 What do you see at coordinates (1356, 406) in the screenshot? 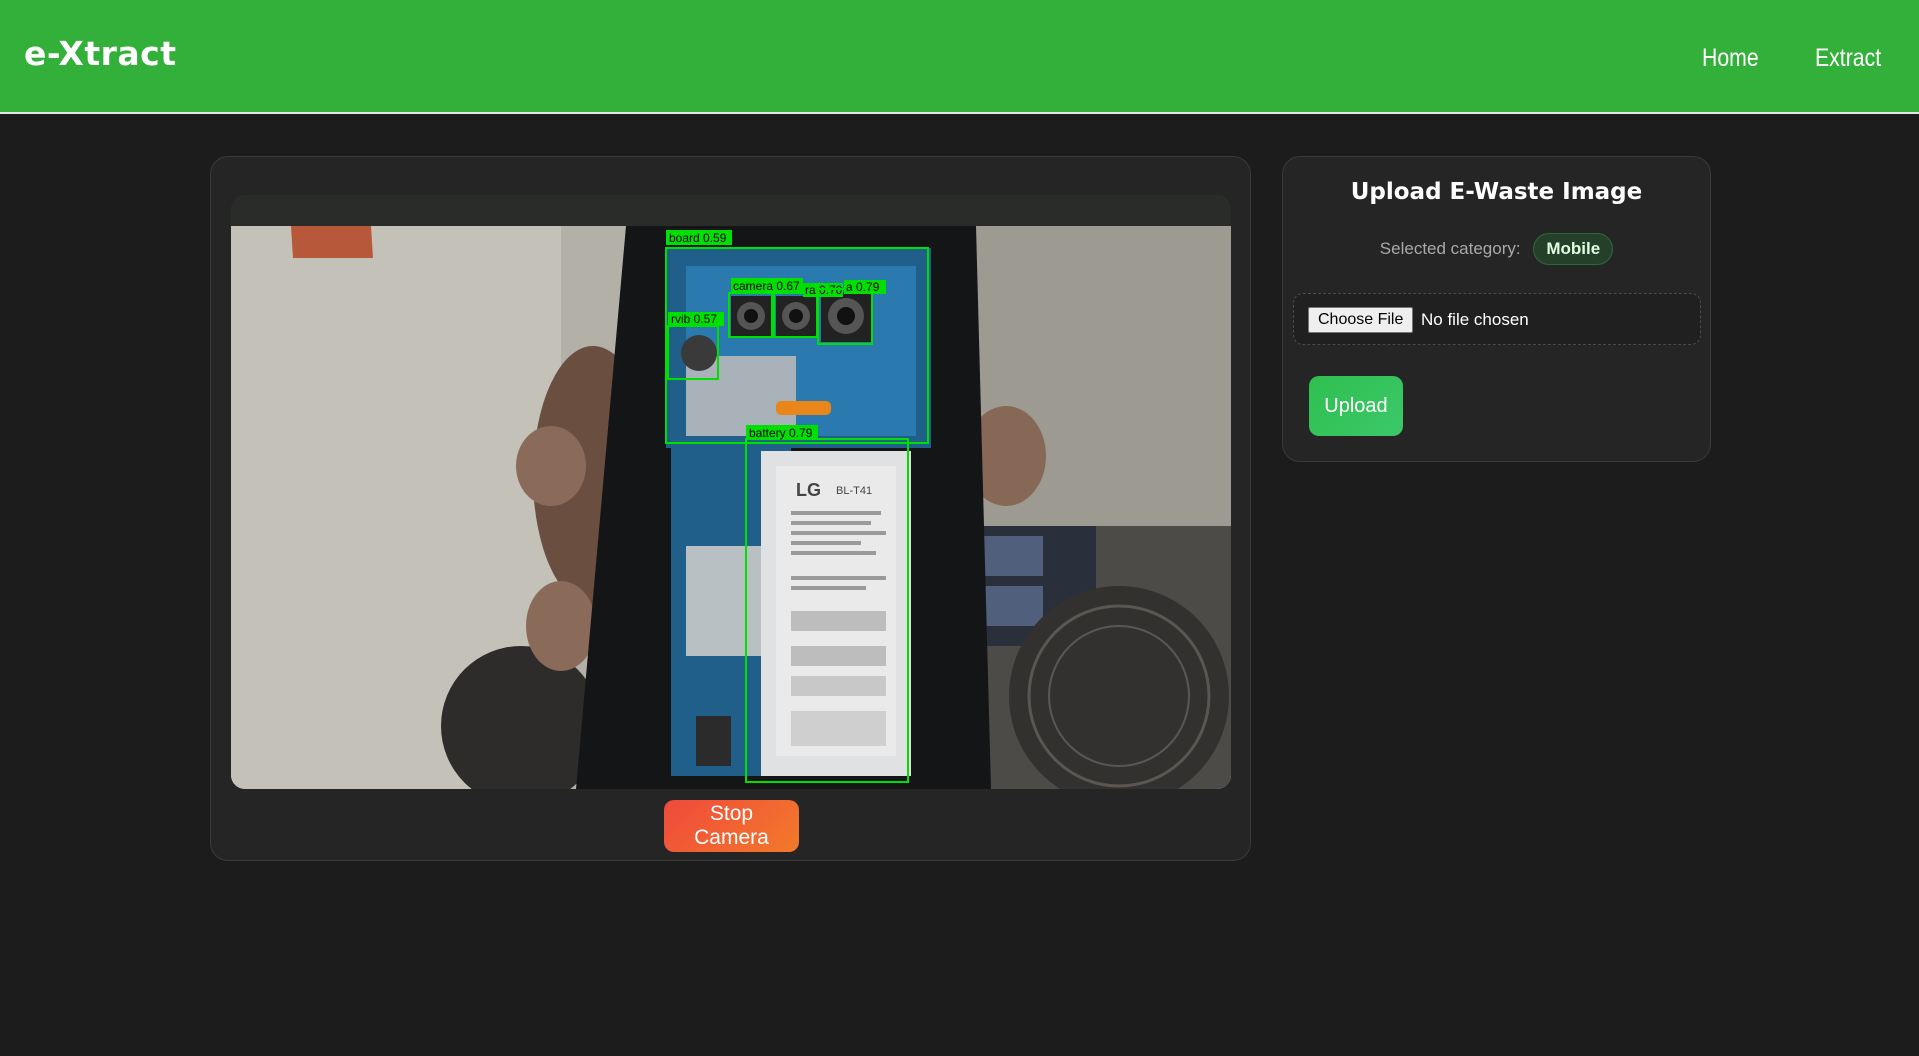
I see `upload-button: Upload` at bounding box center [1356, 406].